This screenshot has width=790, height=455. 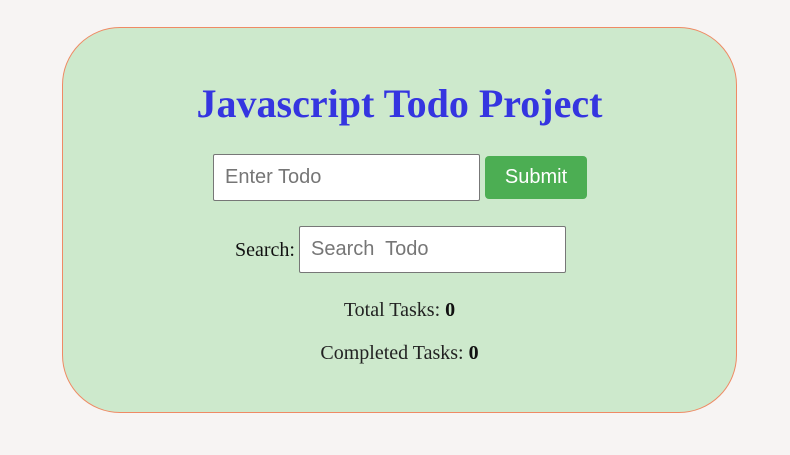 I want to click on total-tasks-label: Total Tasks:, so click(x=392, y=310).